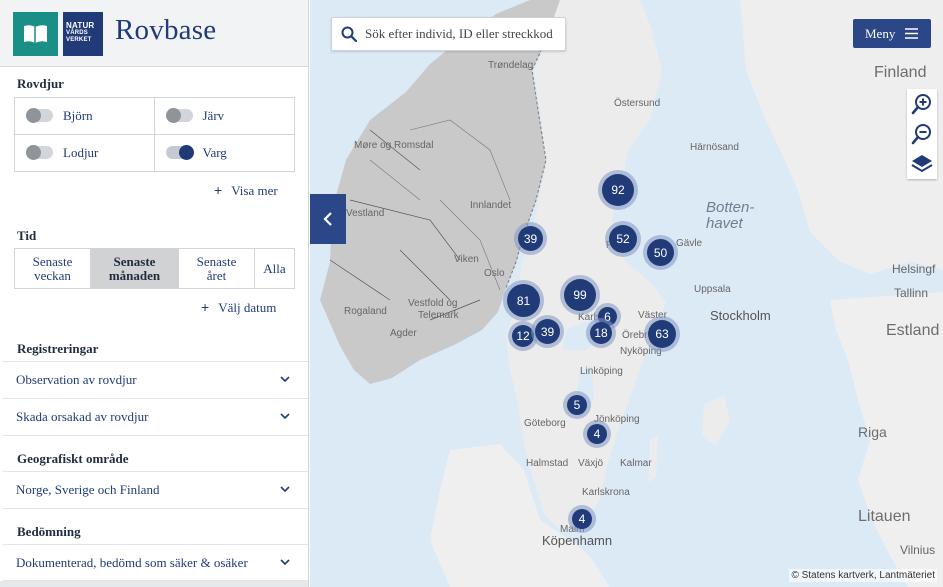 The image size is (943, 587). I want to click on map-attribution: © Statens kartverk, Lantmäteriet, so click(863, 575).